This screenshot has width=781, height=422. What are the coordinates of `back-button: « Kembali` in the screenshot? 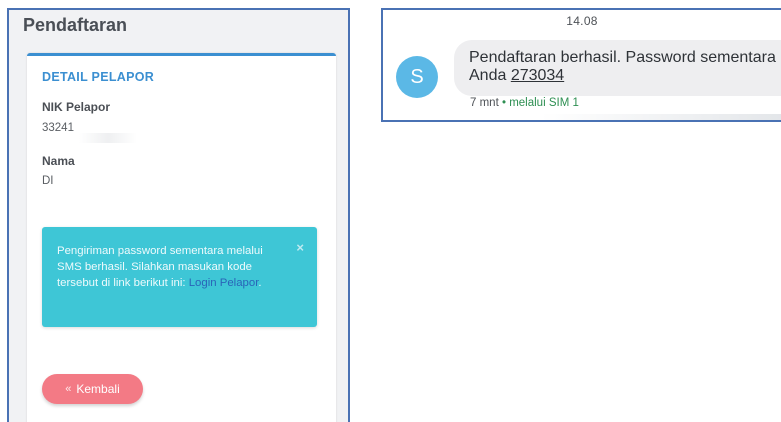 It's located at (92, 389).